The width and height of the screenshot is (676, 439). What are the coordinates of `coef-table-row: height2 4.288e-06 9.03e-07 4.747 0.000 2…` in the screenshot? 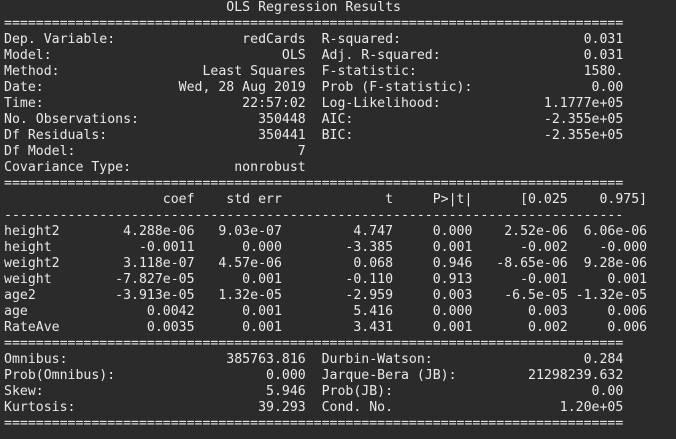 It's located at (326, 231).